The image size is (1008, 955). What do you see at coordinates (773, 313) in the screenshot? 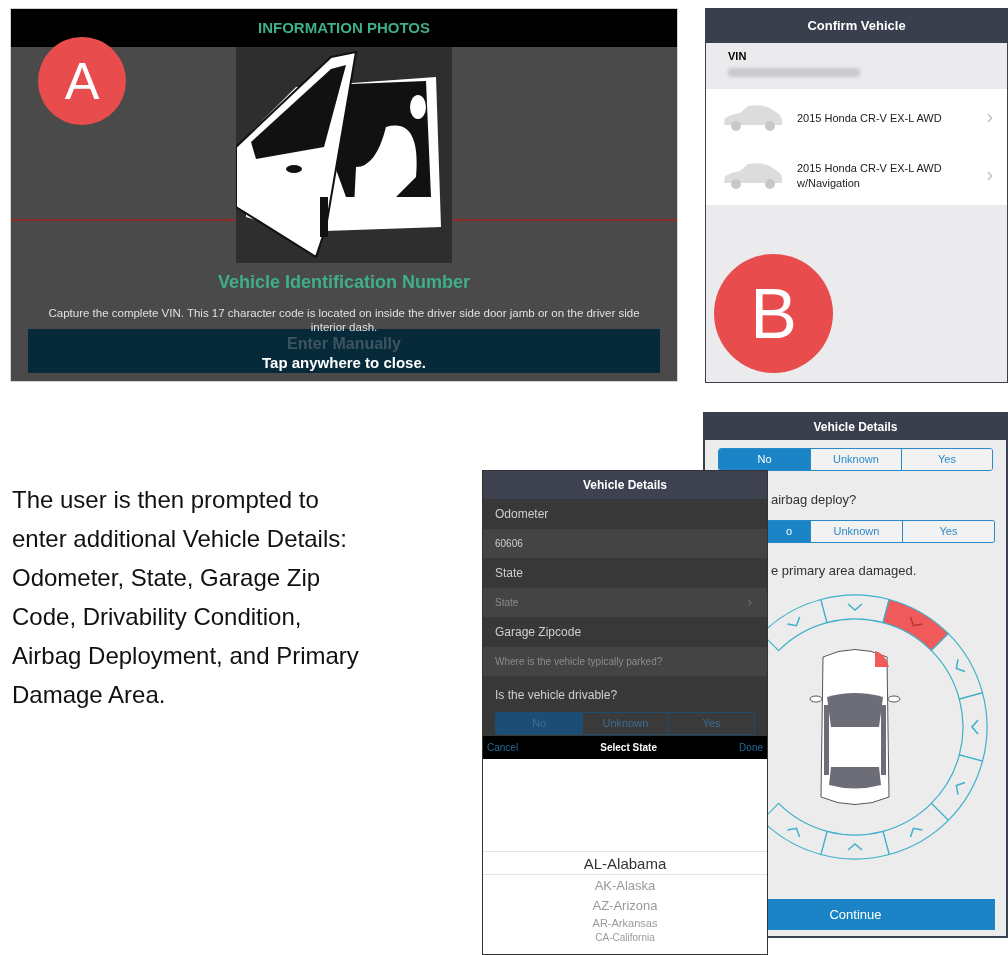
I see `step-badge: B` at bounding box center [773, 313].